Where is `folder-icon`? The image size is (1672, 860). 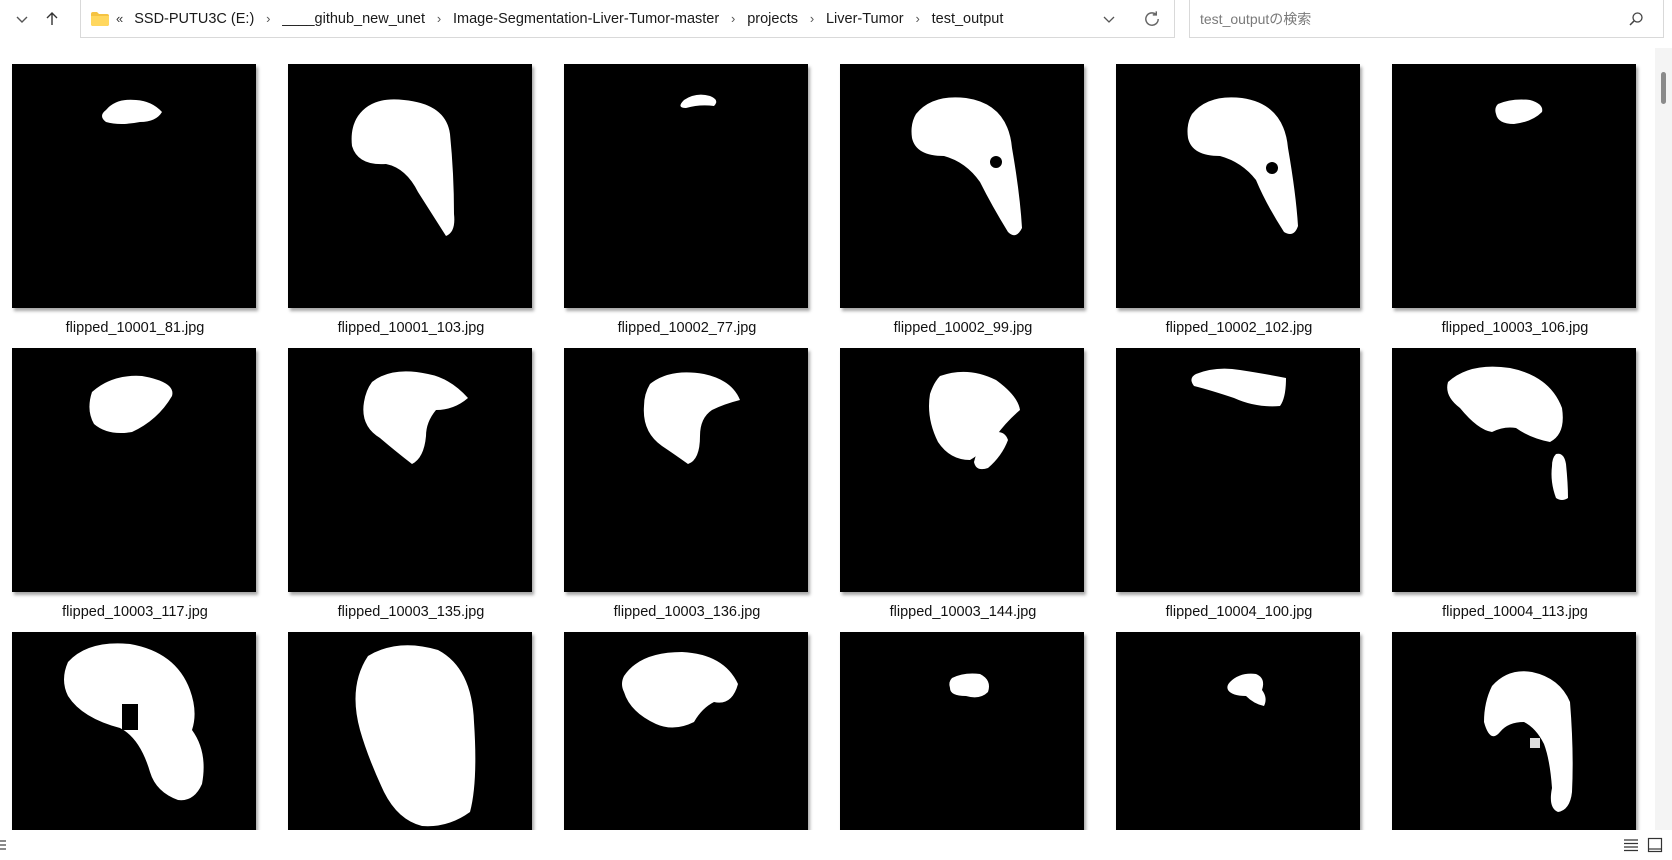
folder-icon is located at coordinates (100, 18).